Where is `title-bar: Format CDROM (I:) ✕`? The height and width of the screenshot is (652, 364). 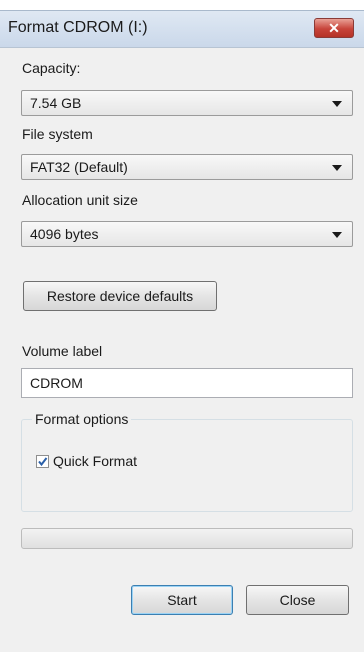
title-bar: Format CDROM (I:) ✕ is located at coordinates (182, 29).